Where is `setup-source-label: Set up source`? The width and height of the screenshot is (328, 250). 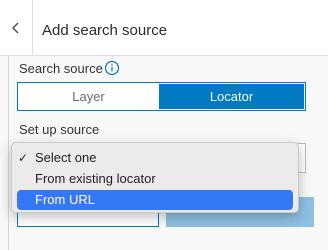 setup-source-label: Set up source is located at coordinates (59, 129).